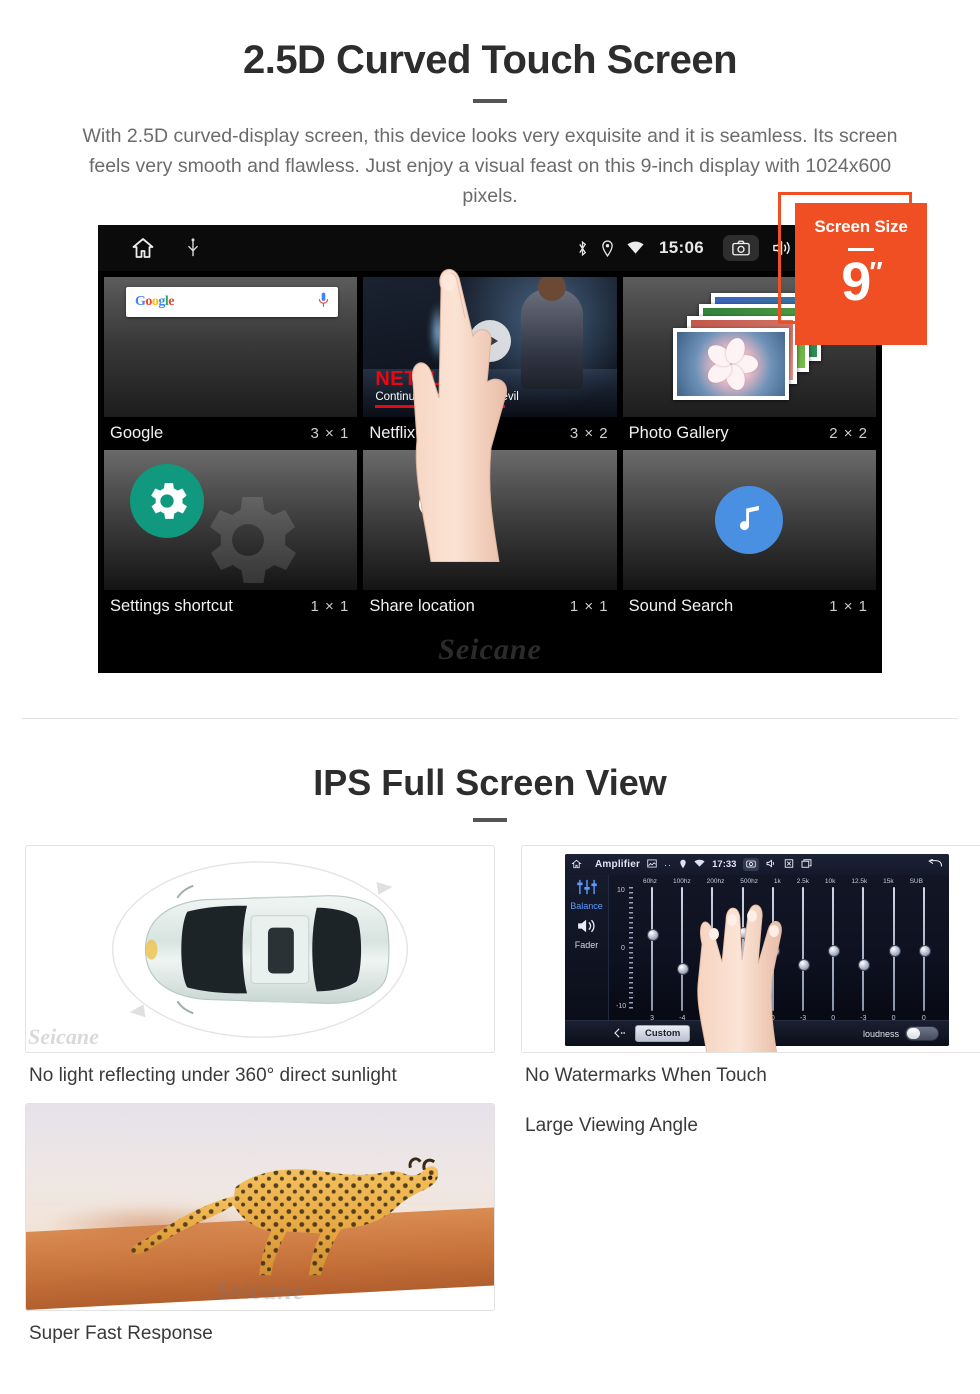  Describe the element at coordinates (922, 1033) in the screenshot. I see `loudness-toggle` at that location.